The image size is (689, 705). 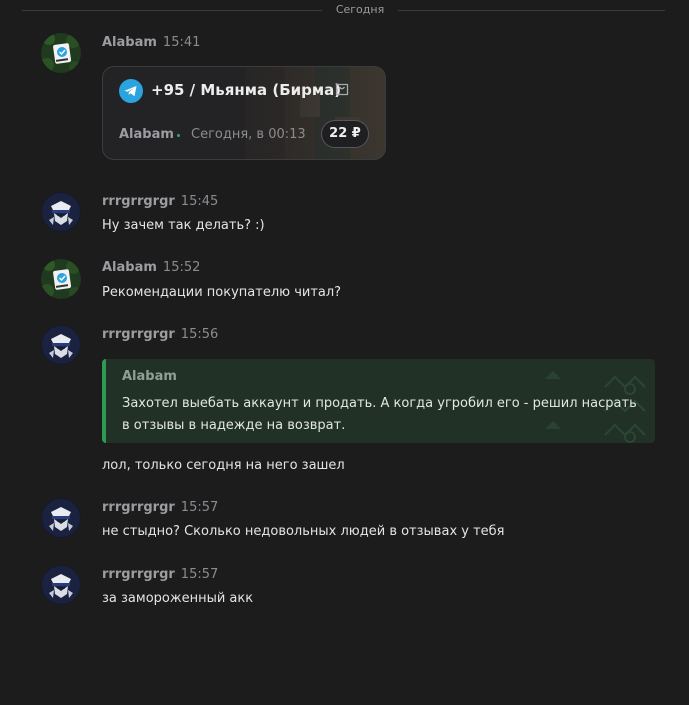 I want to click on message-text: Рекомендации покупателю читал?, so click(x=222, y=292).